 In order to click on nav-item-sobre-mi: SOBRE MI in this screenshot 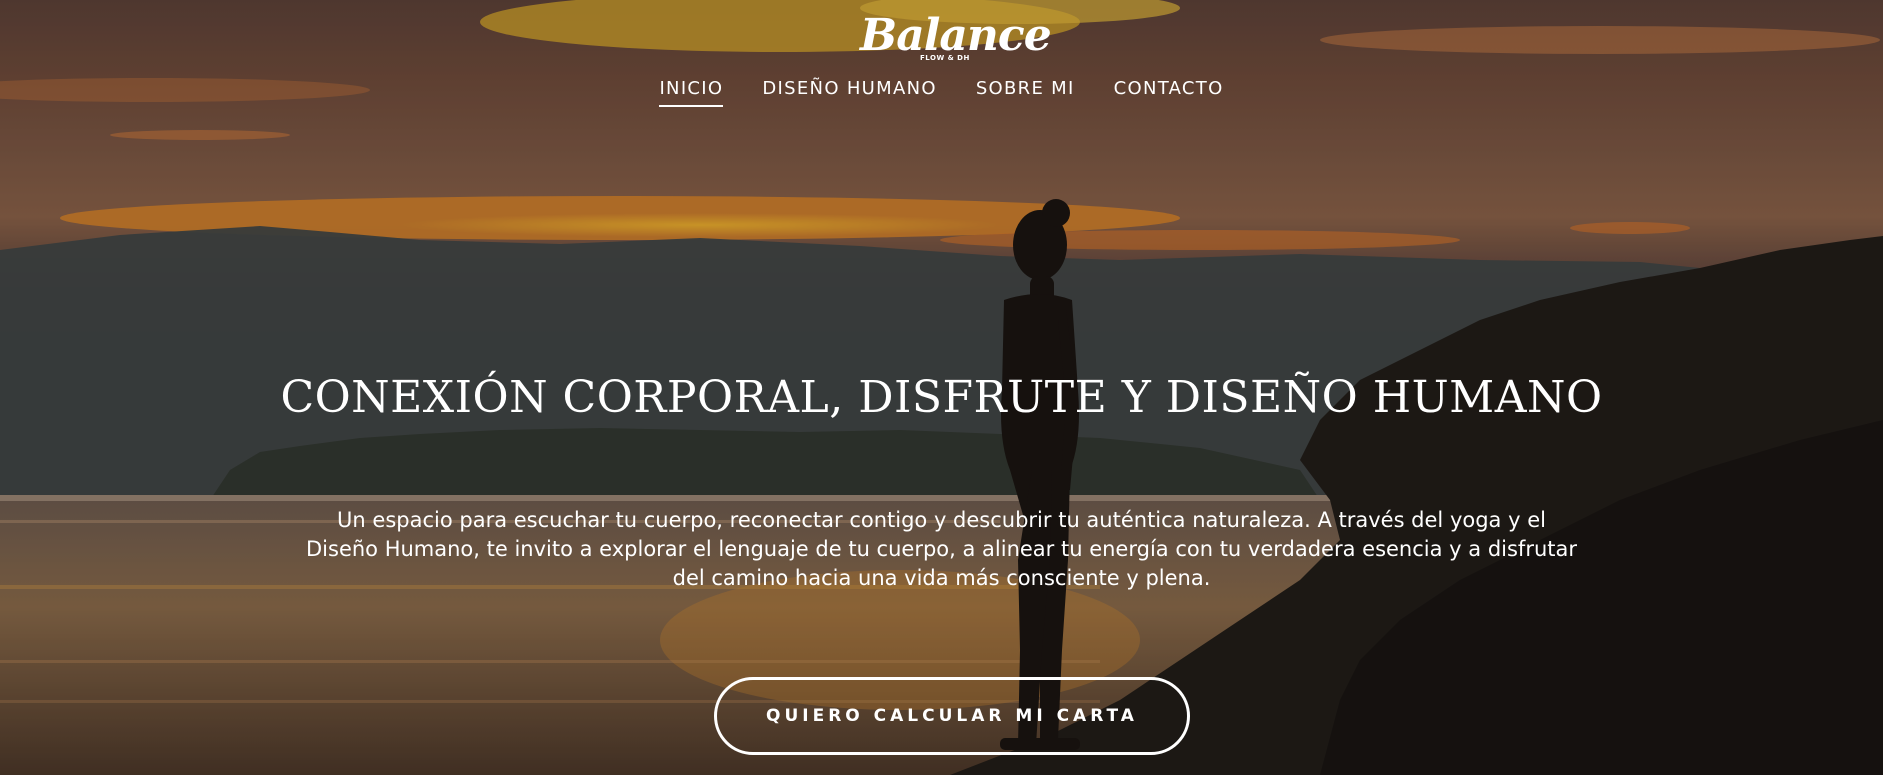, I will do `click(1025, 92)`.